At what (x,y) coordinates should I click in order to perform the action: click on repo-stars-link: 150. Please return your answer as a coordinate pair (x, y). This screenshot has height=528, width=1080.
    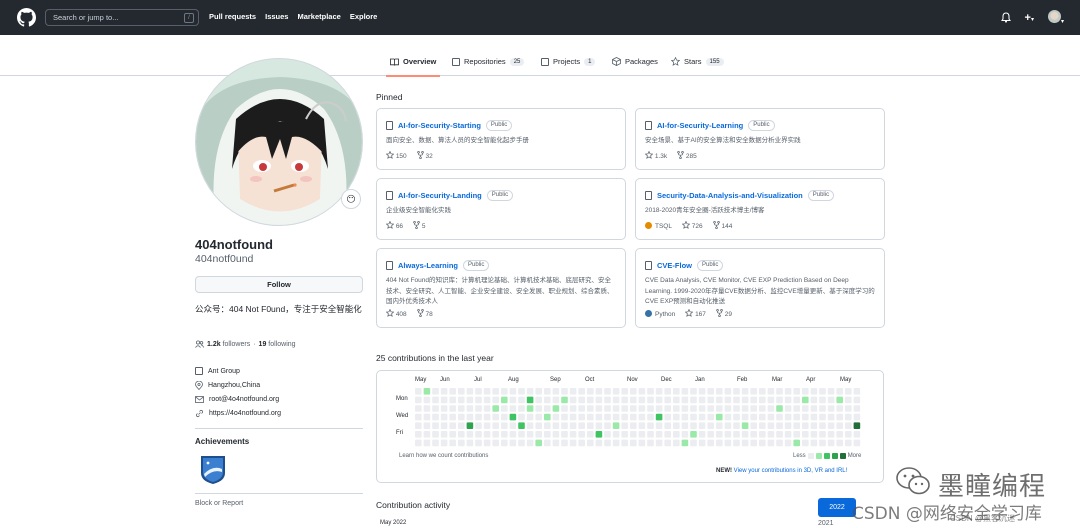
    Looking at the image, I should click on (396, 155).